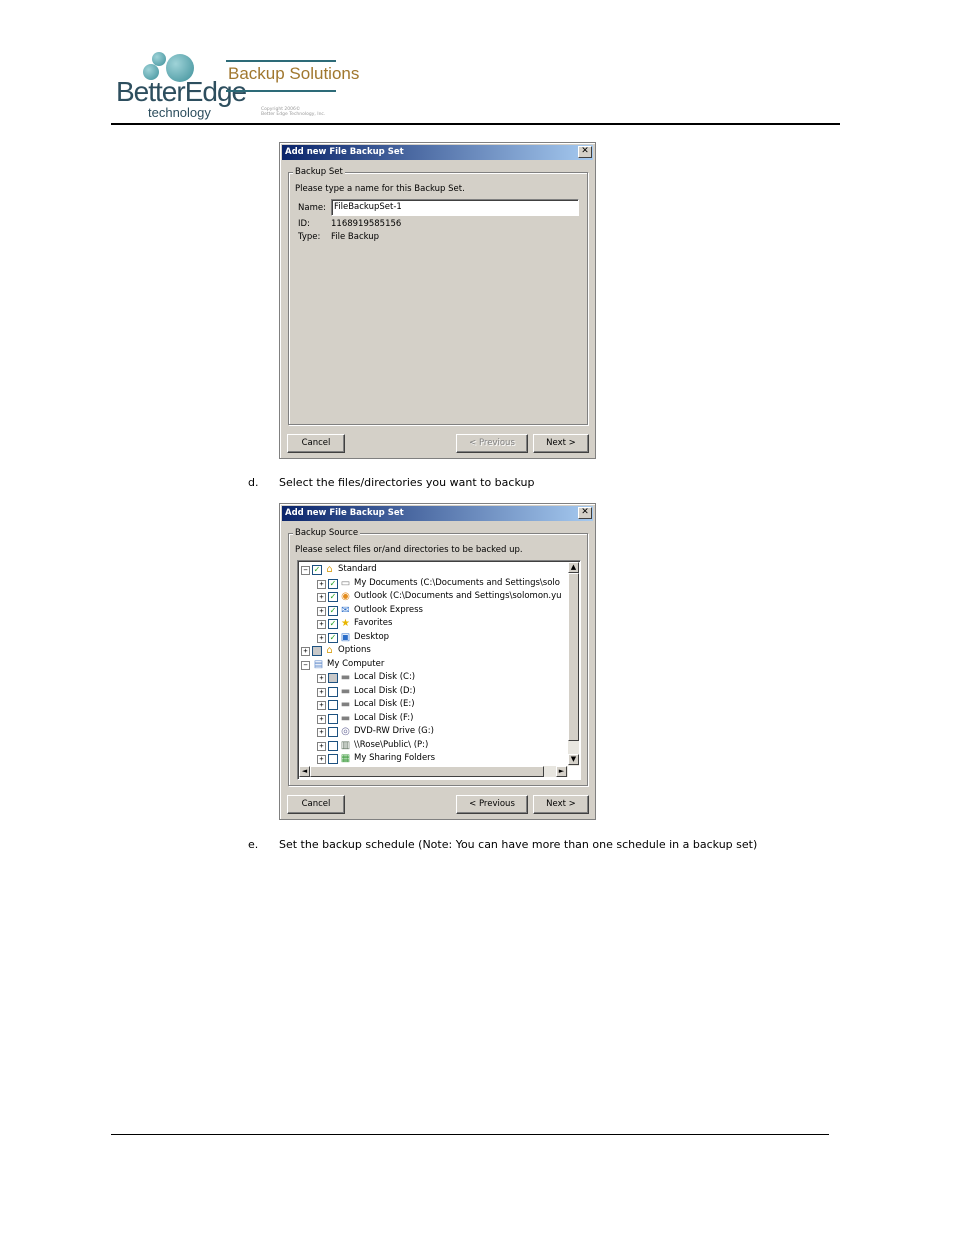 This screenshot has height=1235, width=954. Describe the element at coordinates (573, 657) in the screenshot. I see `vertical-scroll-thumb` at that location.